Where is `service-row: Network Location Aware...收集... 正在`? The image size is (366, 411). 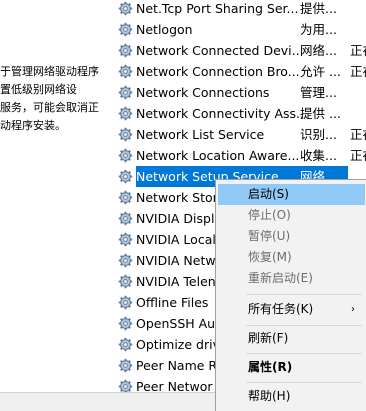 service-row: Network Location Aware...收集... 正在 is located at coordinates (241, 155).